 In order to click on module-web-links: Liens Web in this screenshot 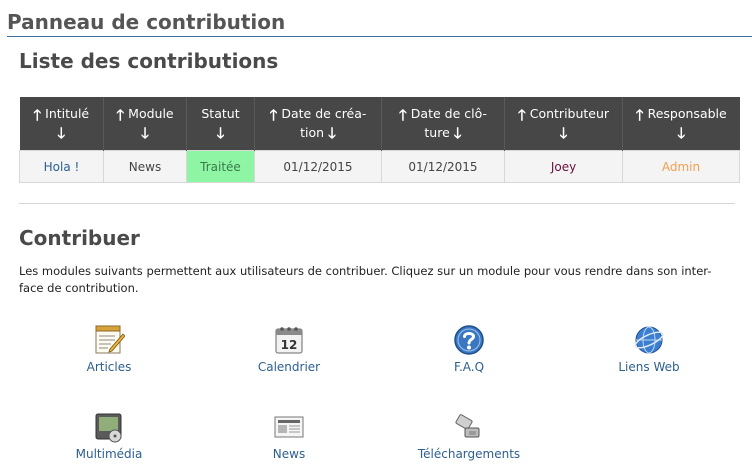, I will do `click(649, 349)`.